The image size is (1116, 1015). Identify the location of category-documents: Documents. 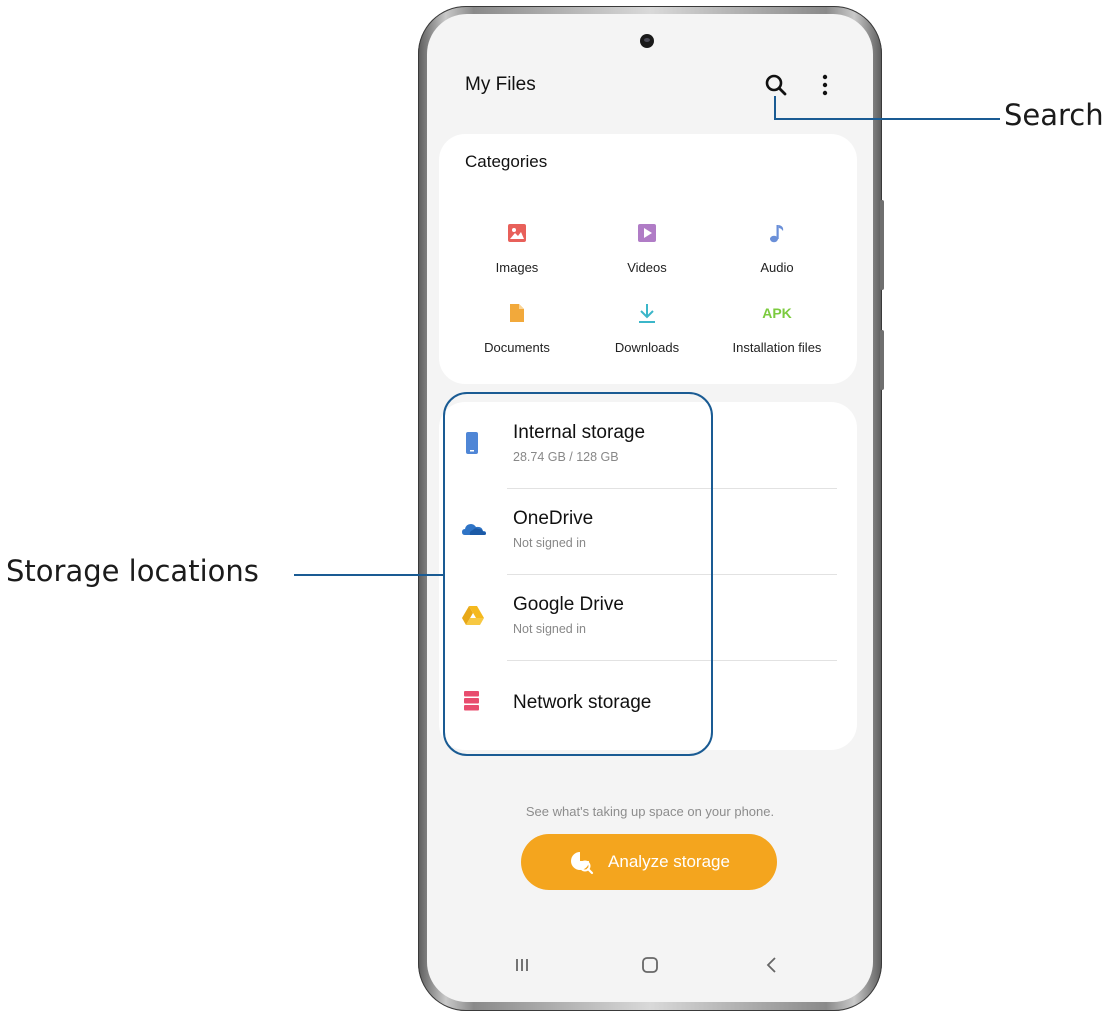
(517, 328).